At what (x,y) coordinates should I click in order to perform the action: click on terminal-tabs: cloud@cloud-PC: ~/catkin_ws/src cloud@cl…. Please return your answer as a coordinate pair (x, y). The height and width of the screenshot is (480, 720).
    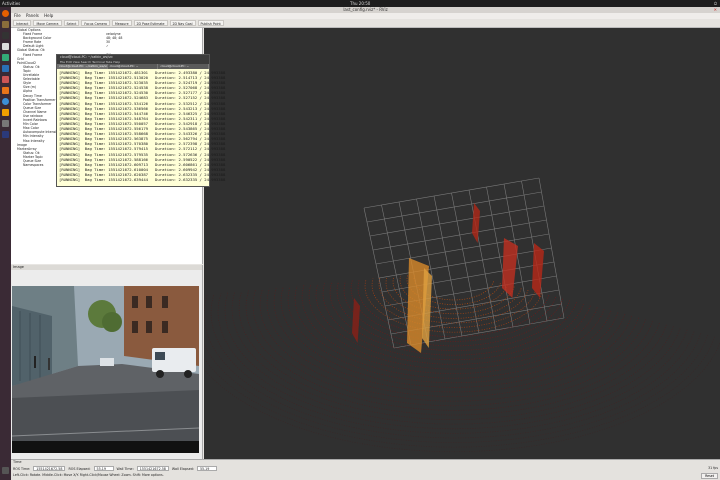
    Looking at the image, I should click on (133, 66).